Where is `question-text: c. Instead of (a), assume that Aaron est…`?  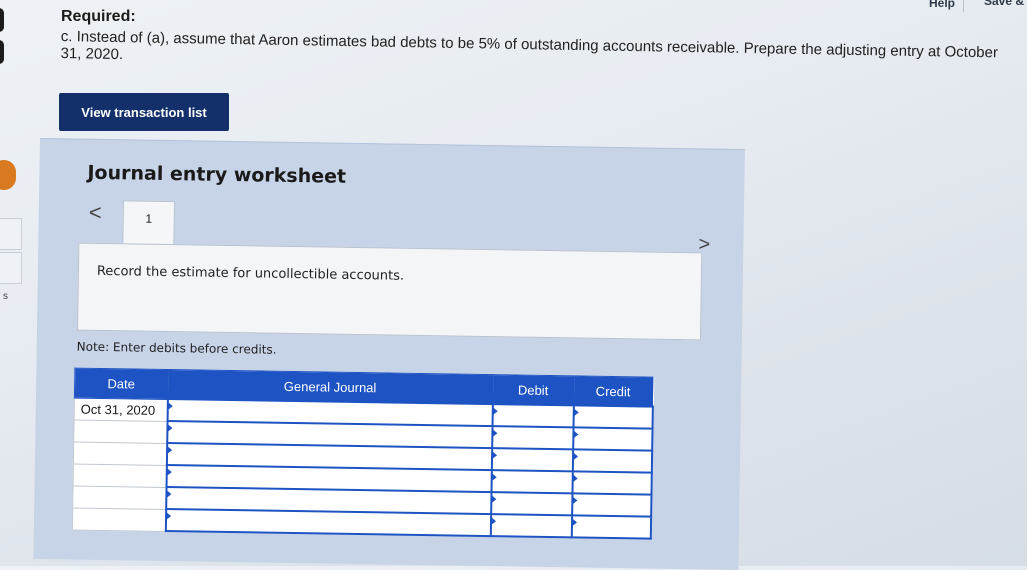
question-text: c. Instead of (a), assume that Aaron est… is located at coordinates (529, 46).